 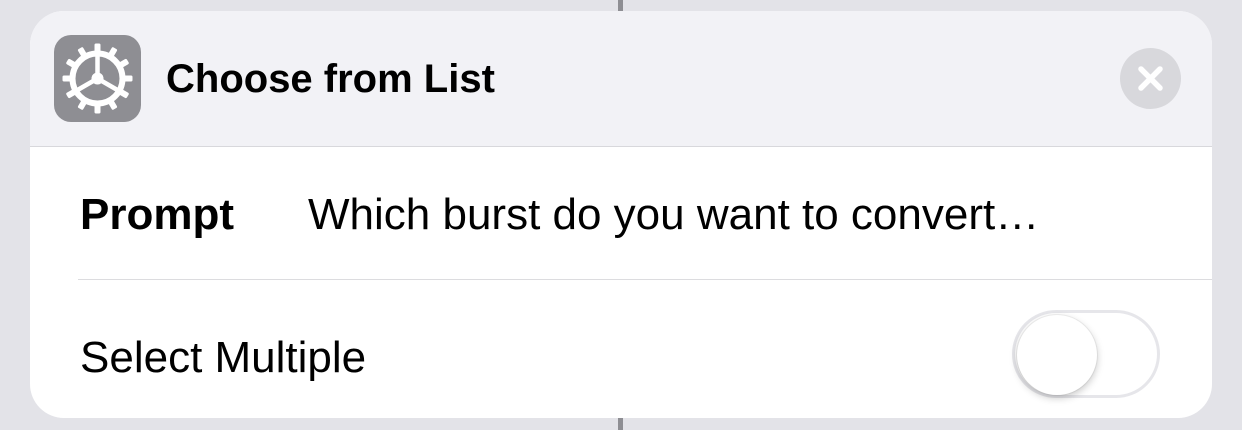 What do you see at coordinates (223, 357) in the screenshot?
I see `select-multiple-label: Select Multiple` at bounding box center [223, 357].